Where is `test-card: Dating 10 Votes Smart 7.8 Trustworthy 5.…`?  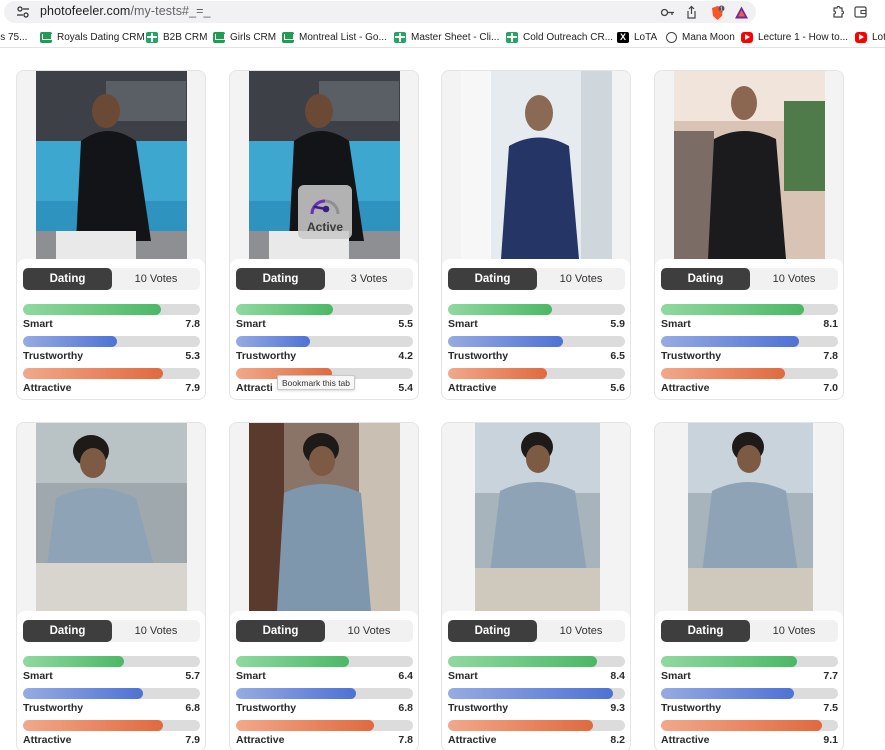 test-card: Dating 10 Votes Smart 7.8 Trustworthy 5.… is located at coordinates (111, 235).